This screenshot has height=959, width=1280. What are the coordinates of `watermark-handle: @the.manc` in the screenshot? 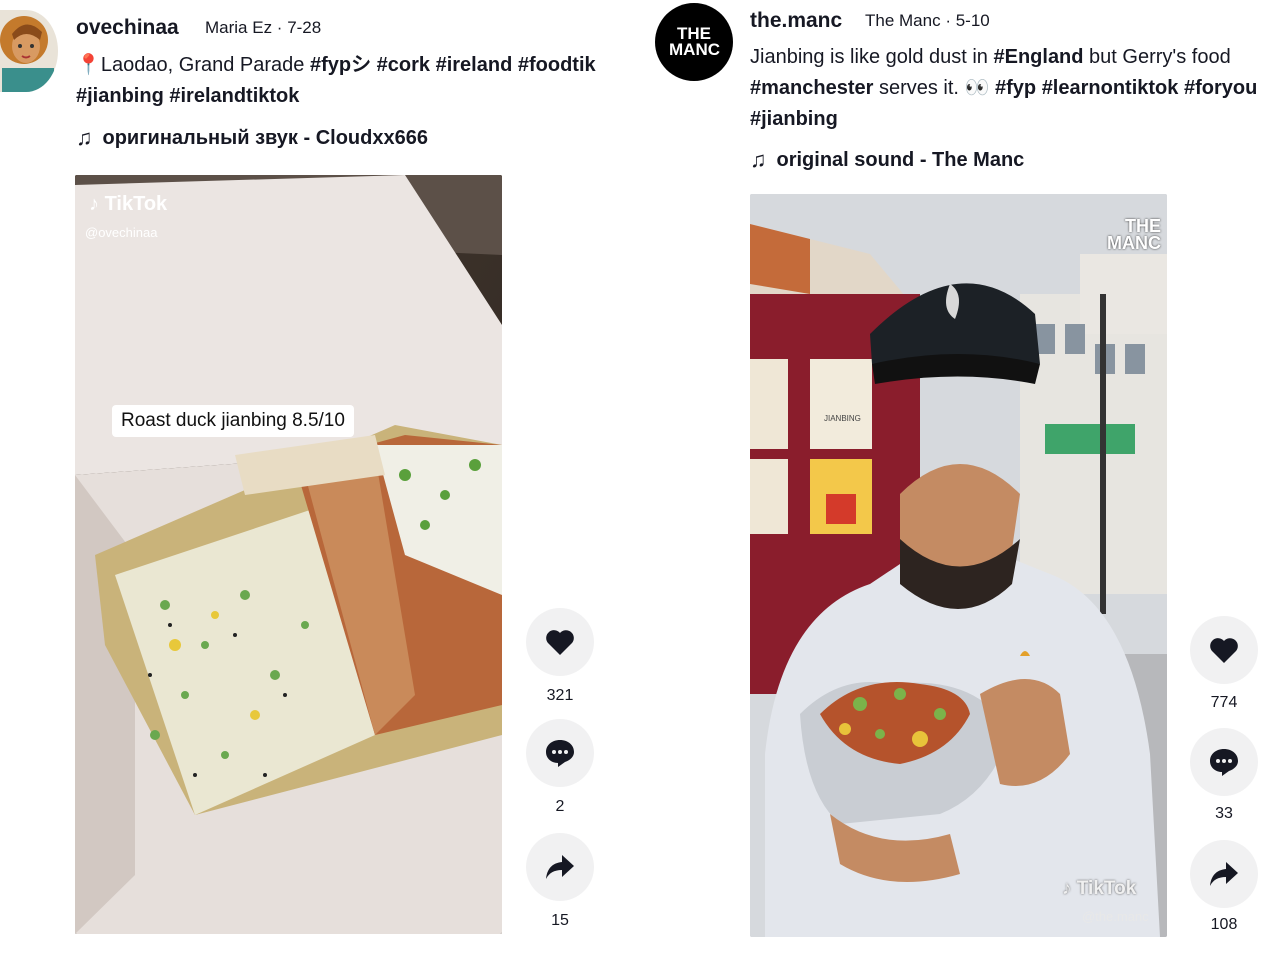 It's located at (1115, 916).